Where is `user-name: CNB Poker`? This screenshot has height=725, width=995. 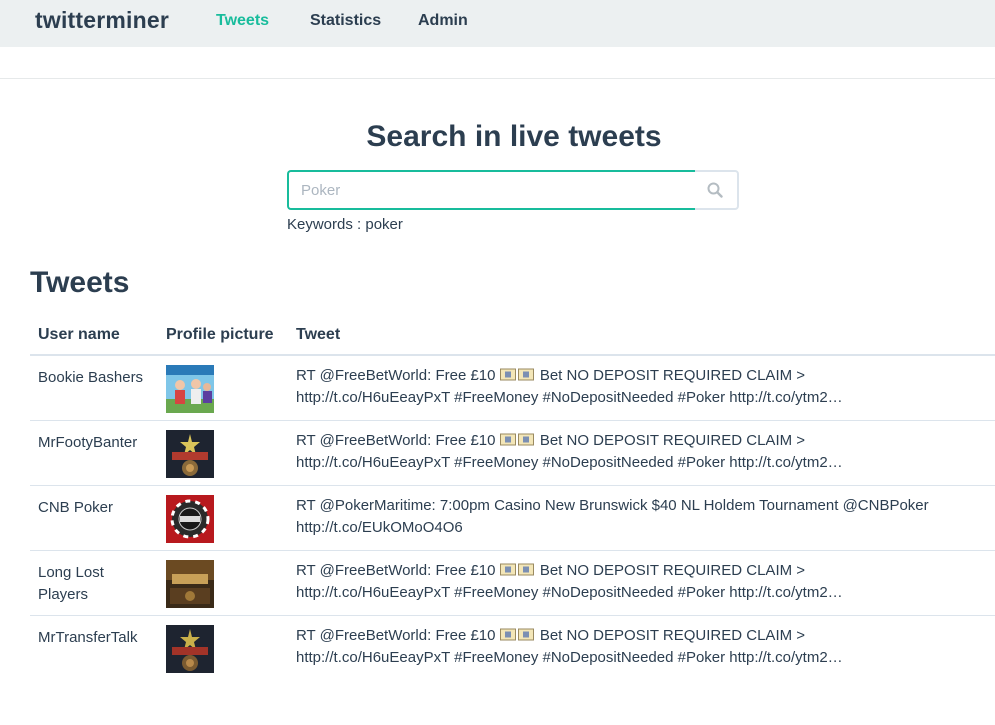
user-name: CNB Poker is located at coordinates (76, 507).